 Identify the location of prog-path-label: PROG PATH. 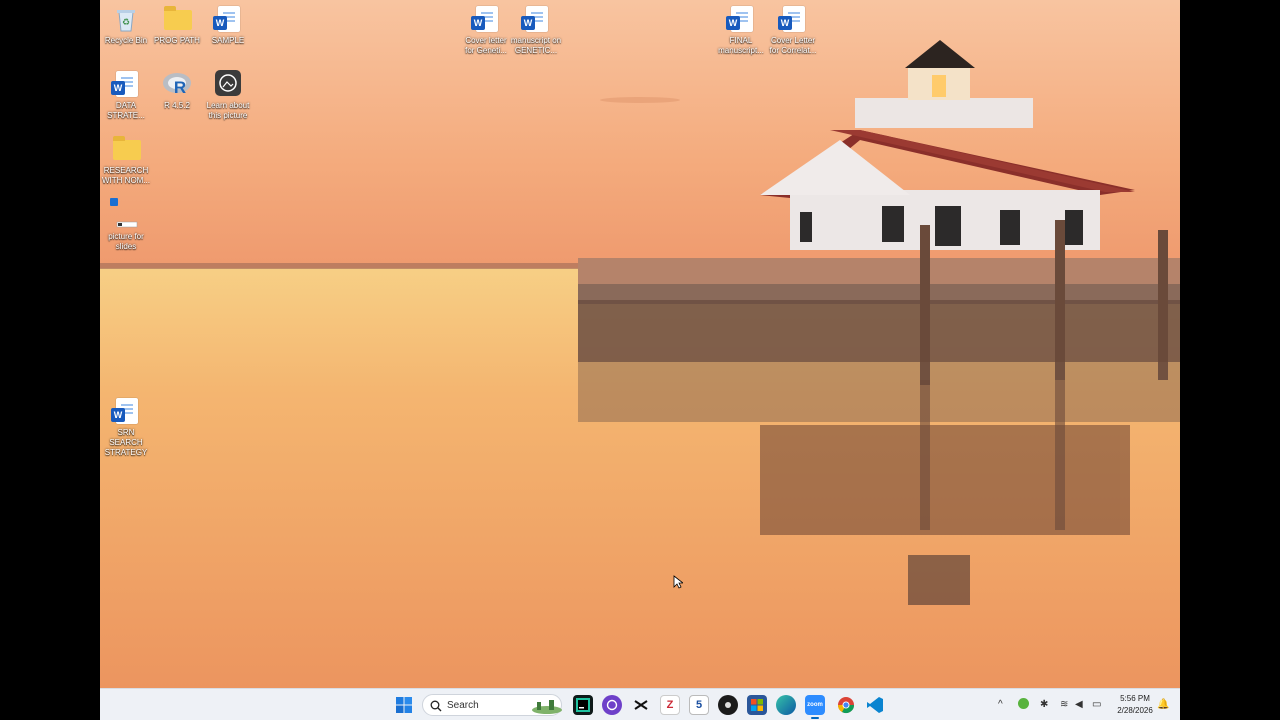
(177, 40).